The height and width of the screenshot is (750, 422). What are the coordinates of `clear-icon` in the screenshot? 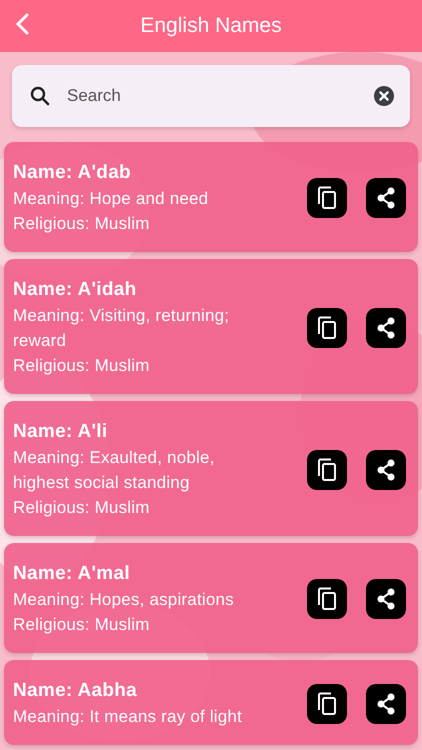 It's located at (384, 96).